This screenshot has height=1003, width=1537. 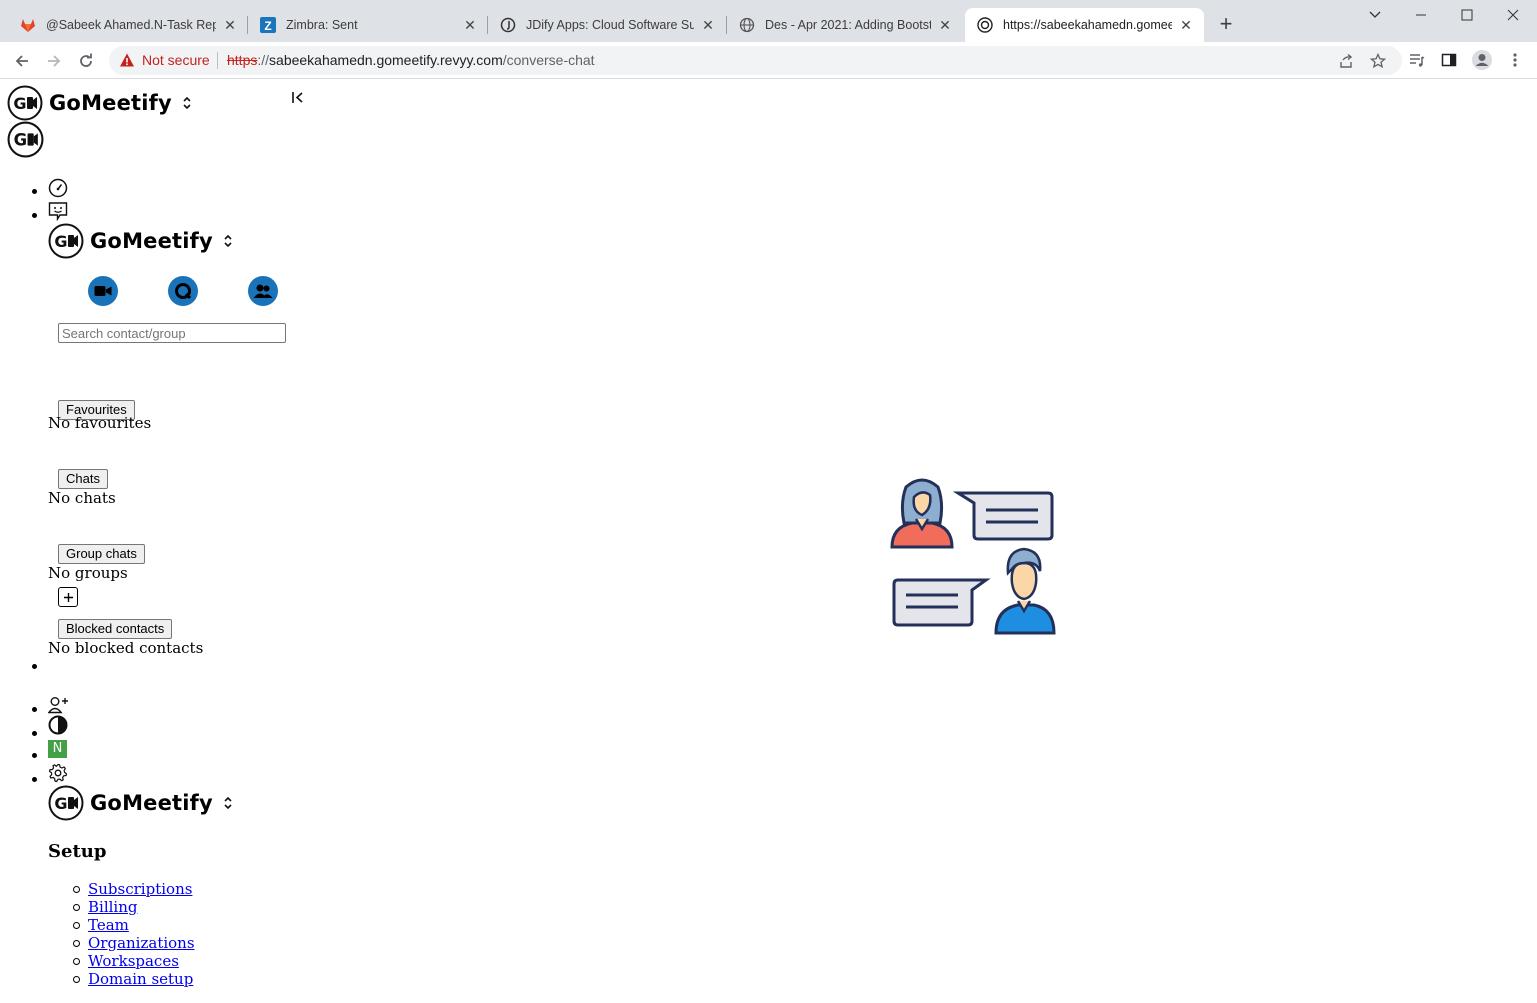 I want to click on new-chat-button, so click(x=183, y=291).